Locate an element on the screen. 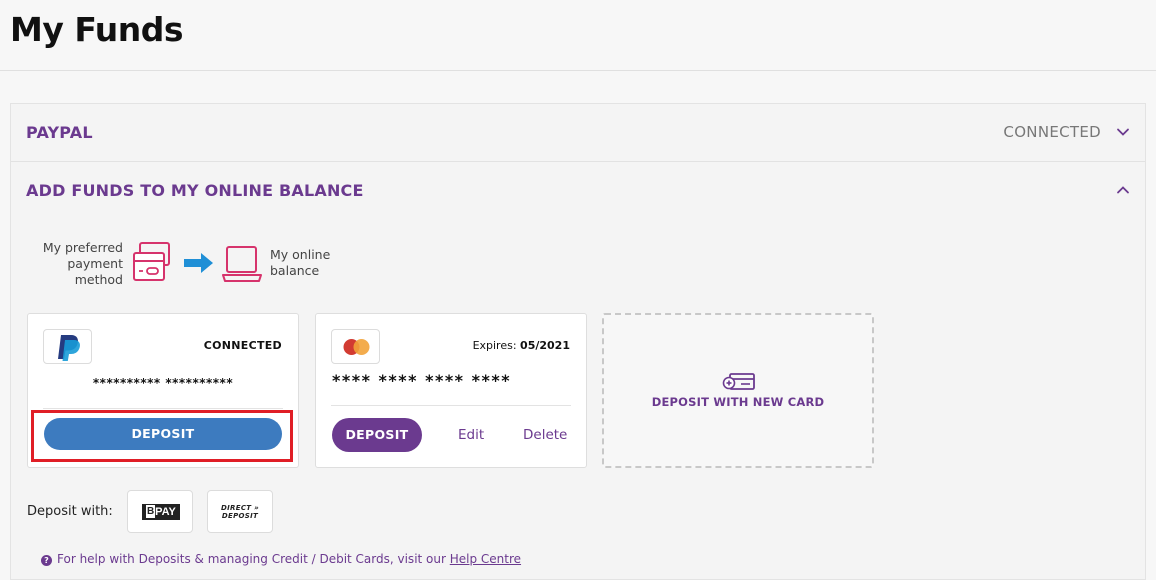 The width and height of the screenshot is (1156, 580). page-title: My Funds is located at coordinates (97, 29).